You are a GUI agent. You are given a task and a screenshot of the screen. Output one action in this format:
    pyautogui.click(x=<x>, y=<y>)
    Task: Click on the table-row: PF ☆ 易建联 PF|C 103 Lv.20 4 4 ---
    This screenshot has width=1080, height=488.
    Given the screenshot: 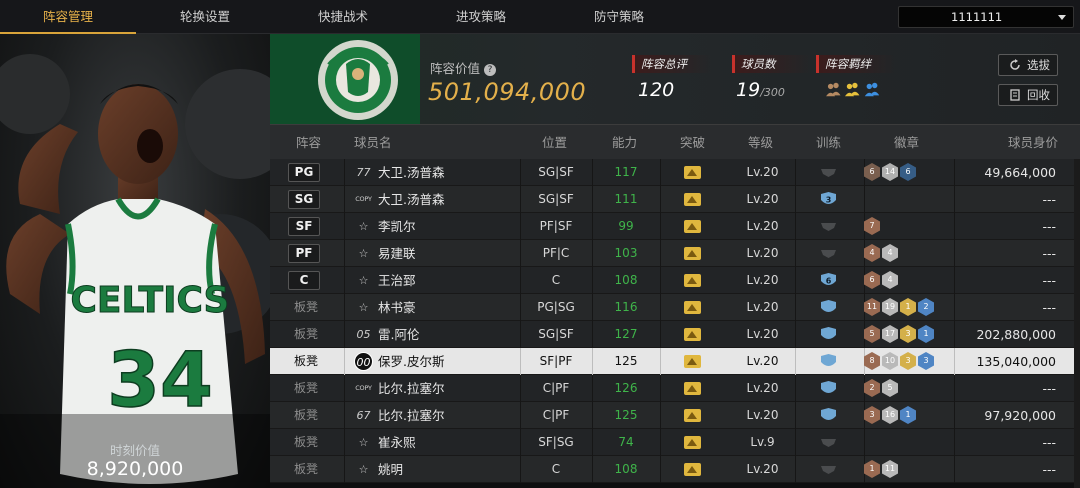 What is the action you would take?
    pyautogui.click(x=672, y=253)
    